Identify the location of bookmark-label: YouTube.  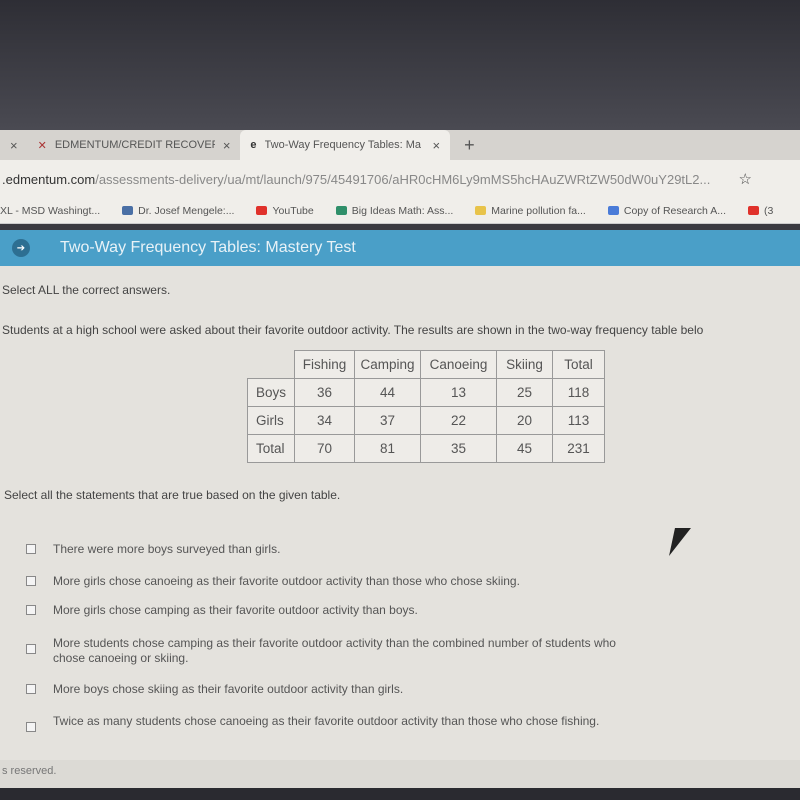
(293, 210).